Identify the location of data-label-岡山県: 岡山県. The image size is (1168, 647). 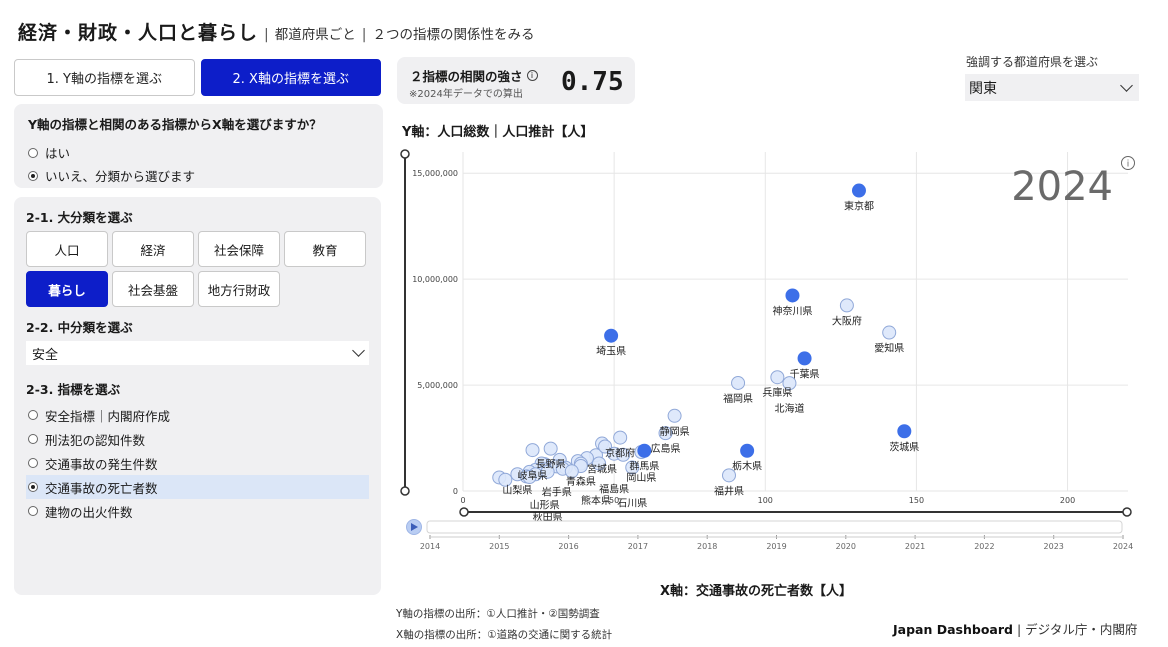
(641, 478).